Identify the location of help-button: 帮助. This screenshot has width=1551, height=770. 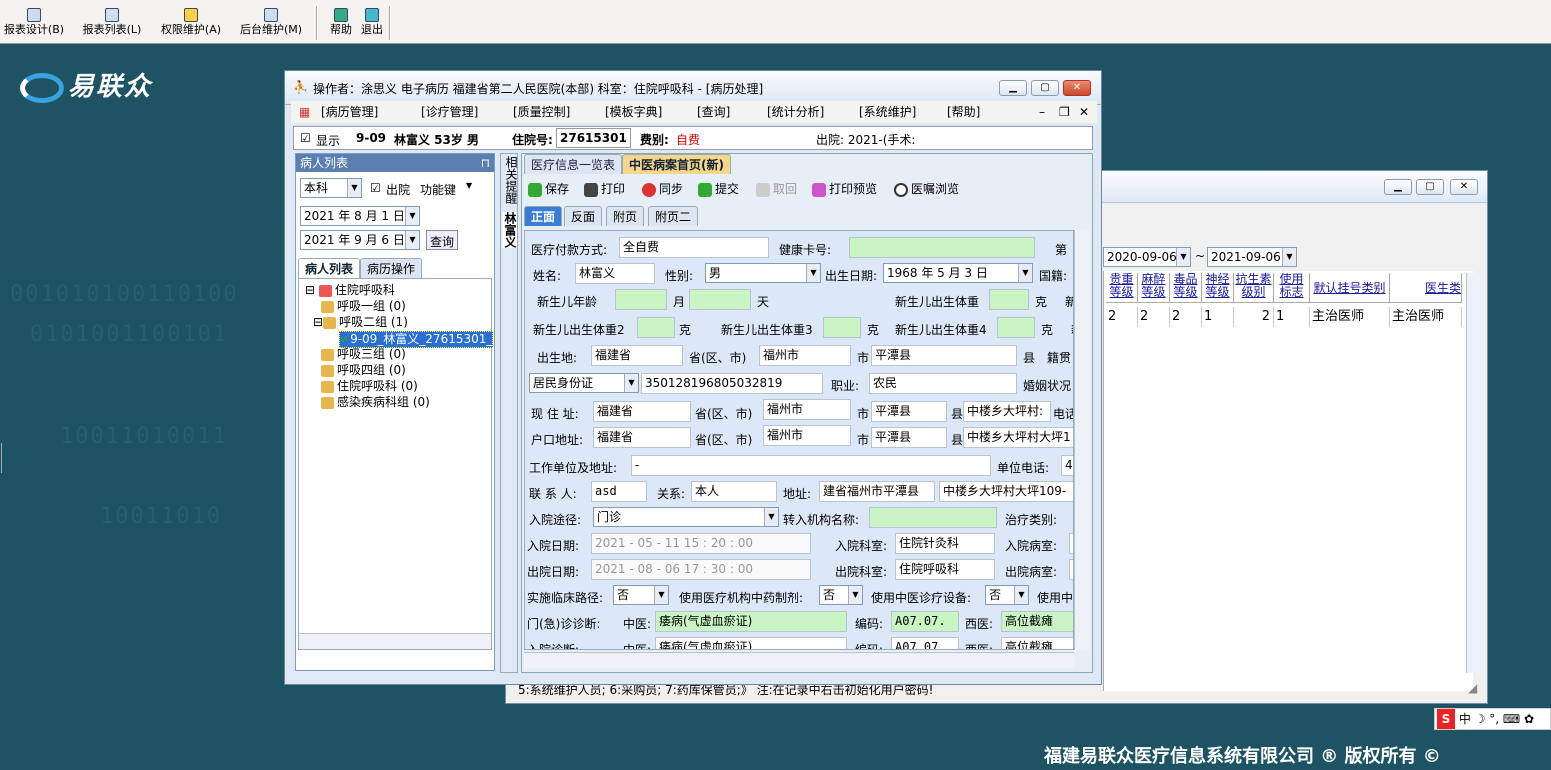
(341, 25).